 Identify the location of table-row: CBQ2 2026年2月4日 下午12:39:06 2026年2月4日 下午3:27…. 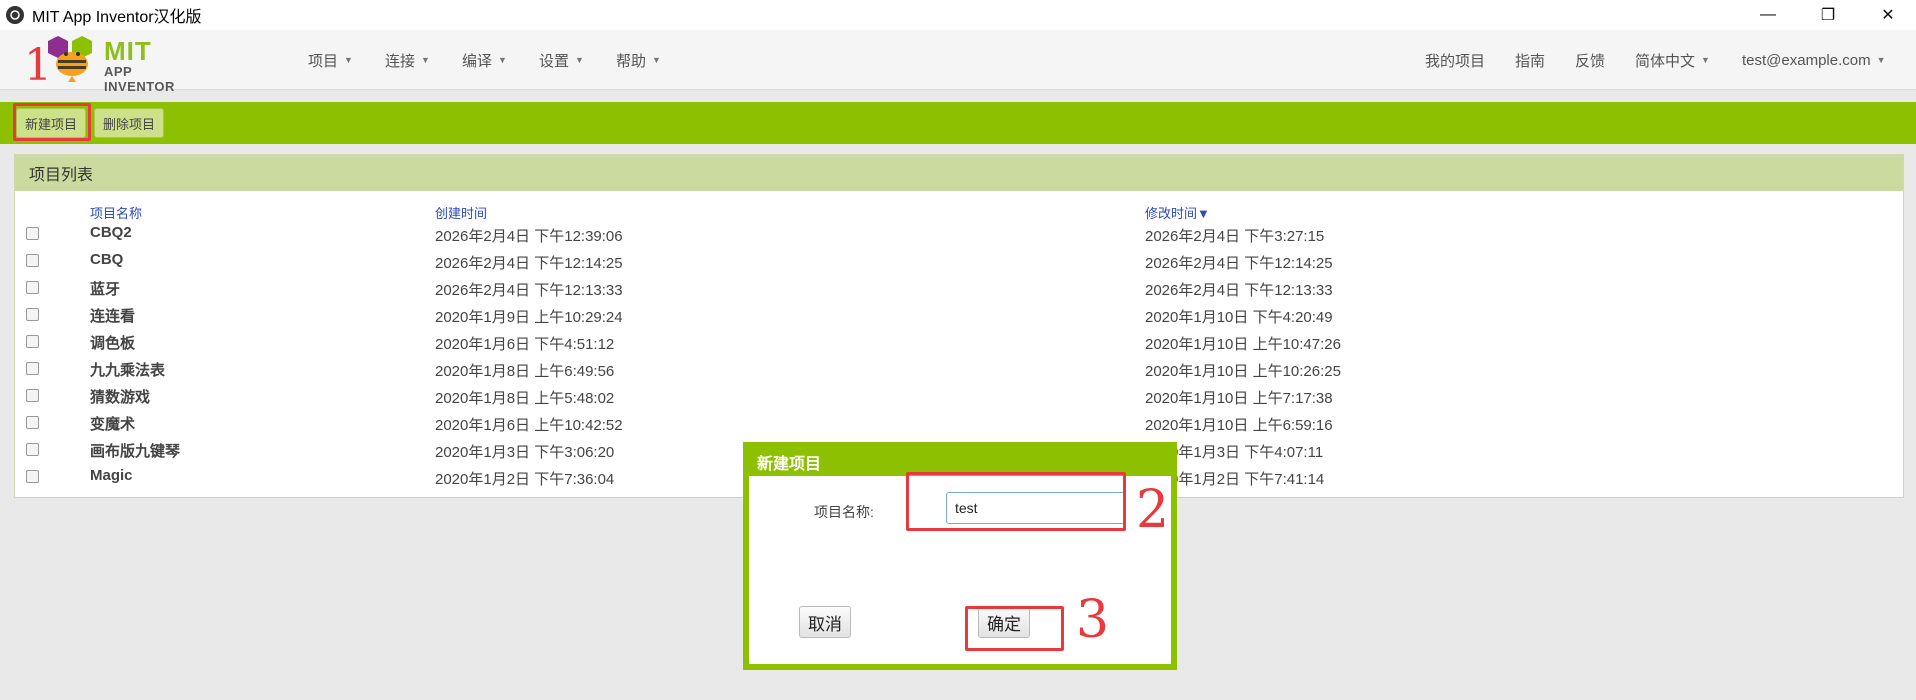
(959, 234).